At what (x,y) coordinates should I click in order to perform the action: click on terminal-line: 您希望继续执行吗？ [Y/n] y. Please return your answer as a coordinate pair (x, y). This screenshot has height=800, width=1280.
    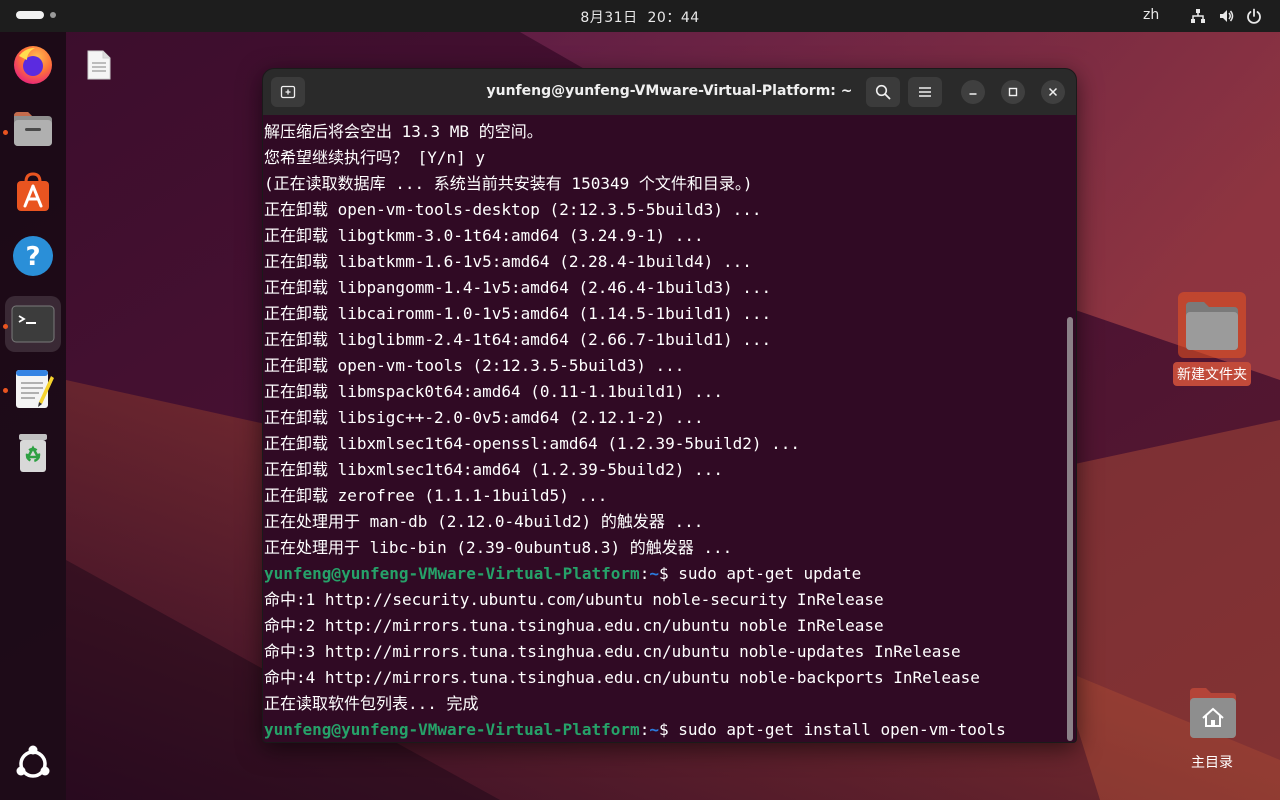
    Looking at the image, I should click on (375, 157).